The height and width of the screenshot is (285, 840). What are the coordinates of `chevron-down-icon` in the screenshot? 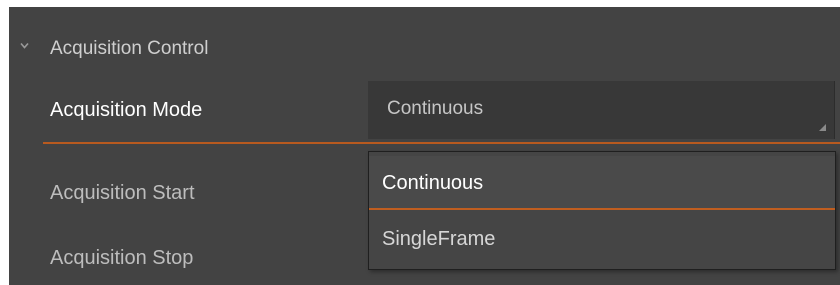 It's located at (24, 45).